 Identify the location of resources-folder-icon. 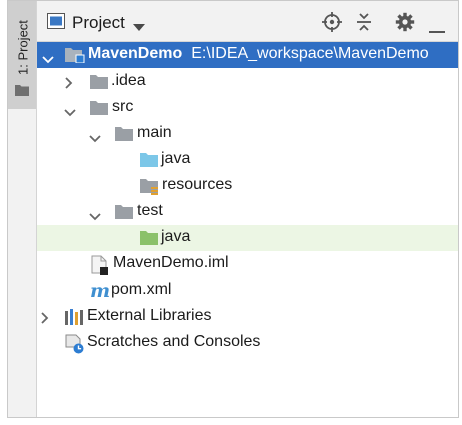
(150, 189).